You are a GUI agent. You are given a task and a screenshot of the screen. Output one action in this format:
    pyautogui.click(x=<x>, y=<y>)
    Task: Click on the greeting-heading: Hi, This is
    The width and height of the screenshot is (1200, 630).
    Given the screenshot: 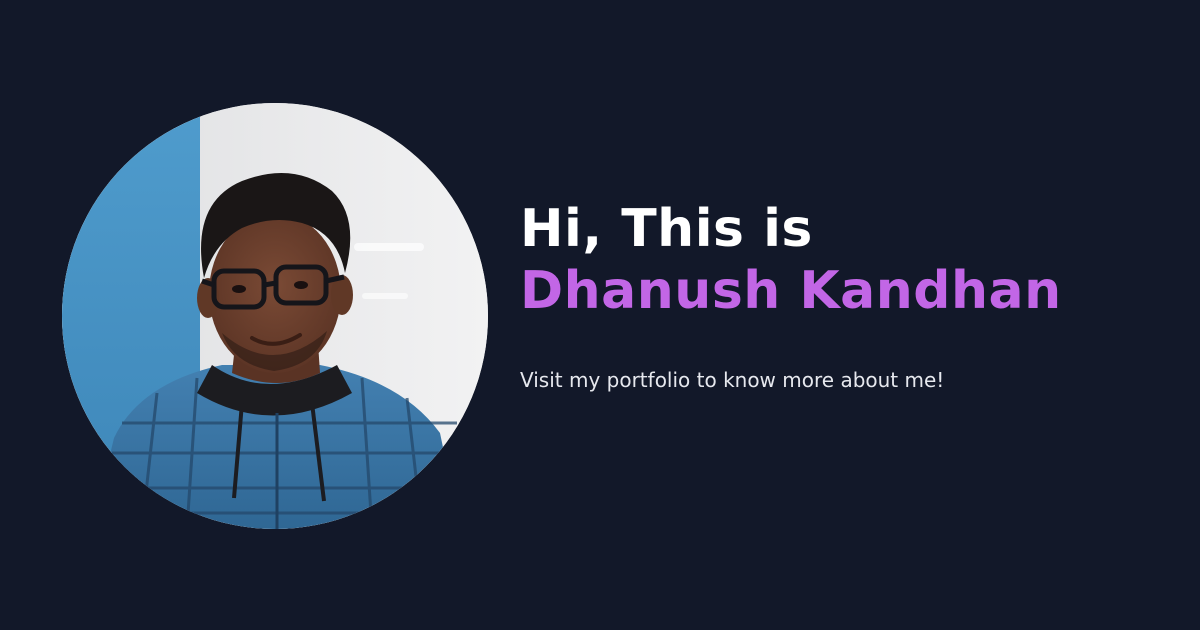 What is the action you would take?
    pyautogui.click(x=666, y=229)
    